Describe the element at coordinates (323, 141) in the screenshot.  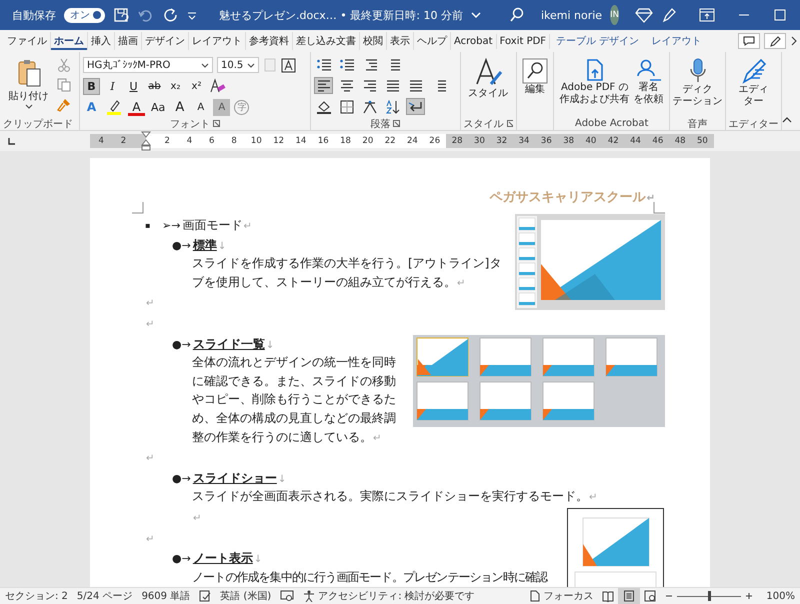
I see `ruler-number: 16` at that location.